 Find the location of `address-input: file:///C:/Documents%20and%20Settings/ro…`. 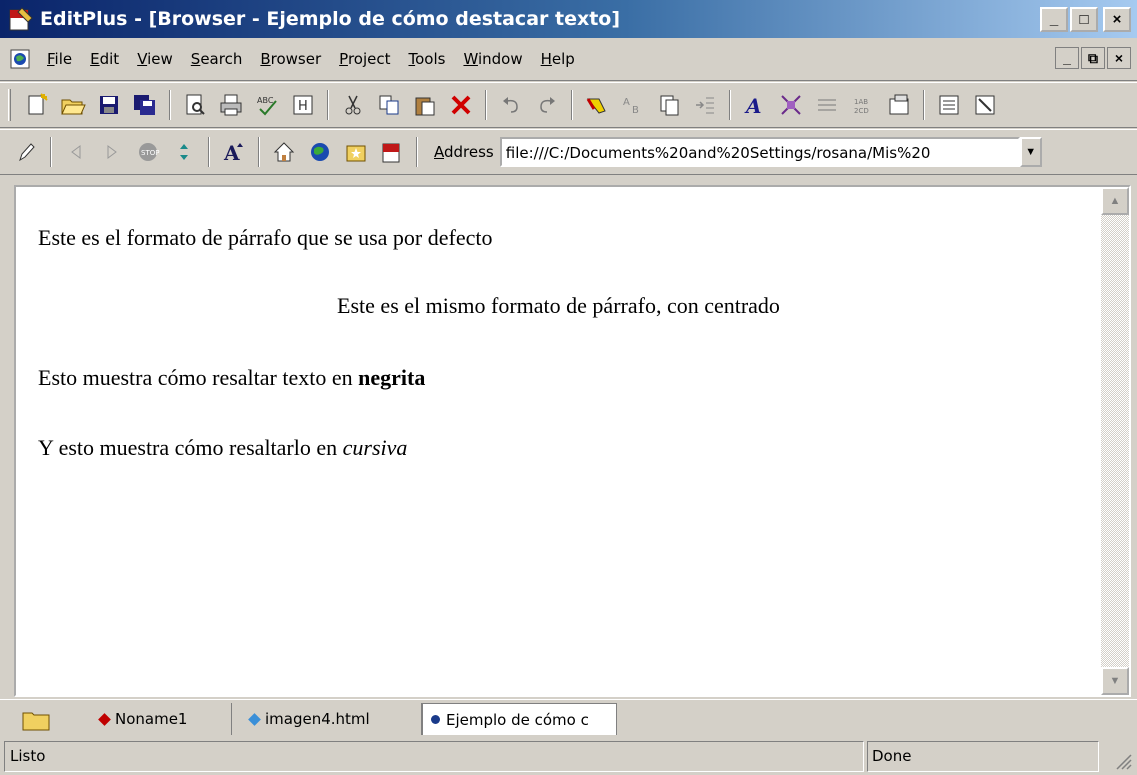

address-input: file:///C:/Documents%20and%20Settings/ro… is located at coordinates (759, 152).